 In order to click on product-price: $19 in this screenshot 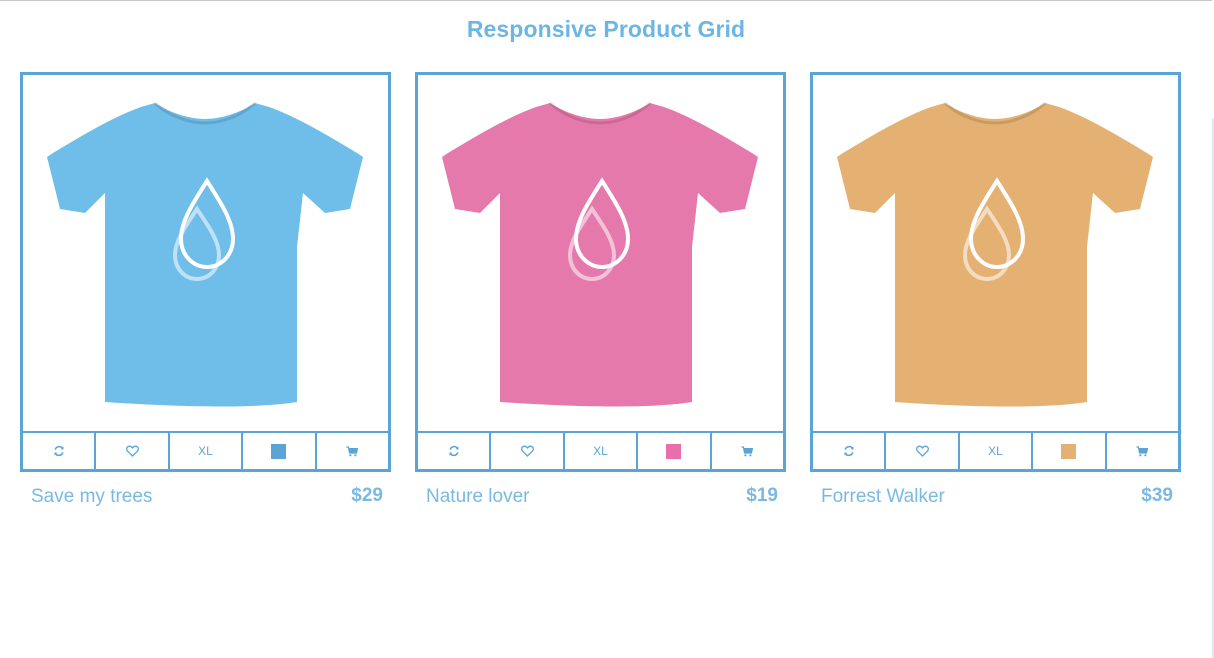, I will do `click(762, 495)`.